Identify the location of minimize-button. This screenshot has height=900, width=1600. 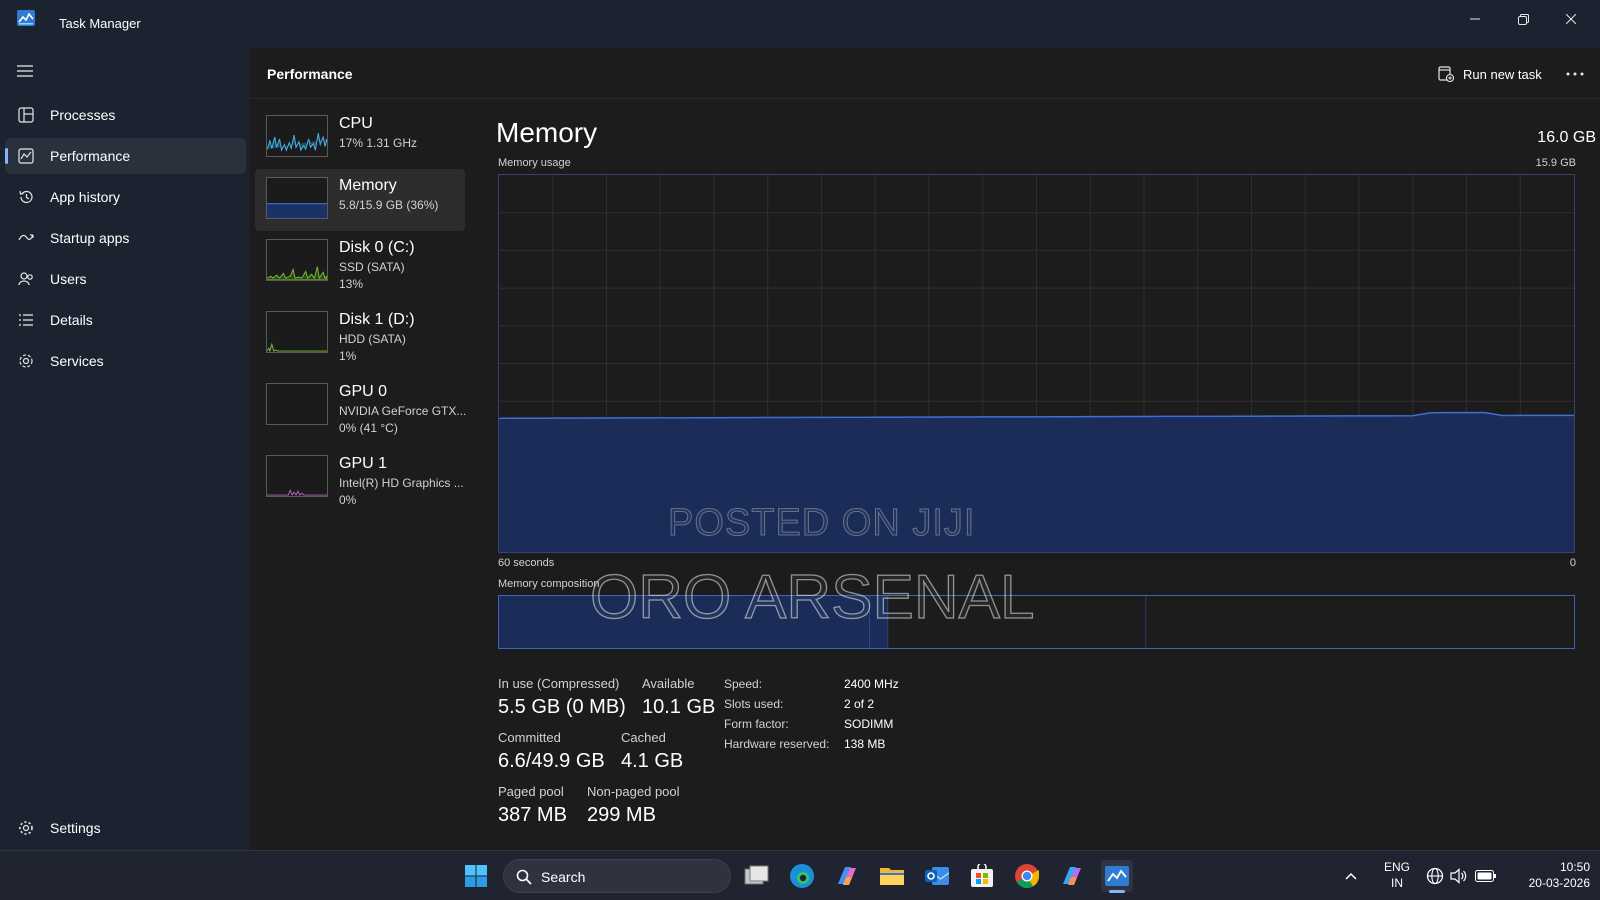
(1475, 19).